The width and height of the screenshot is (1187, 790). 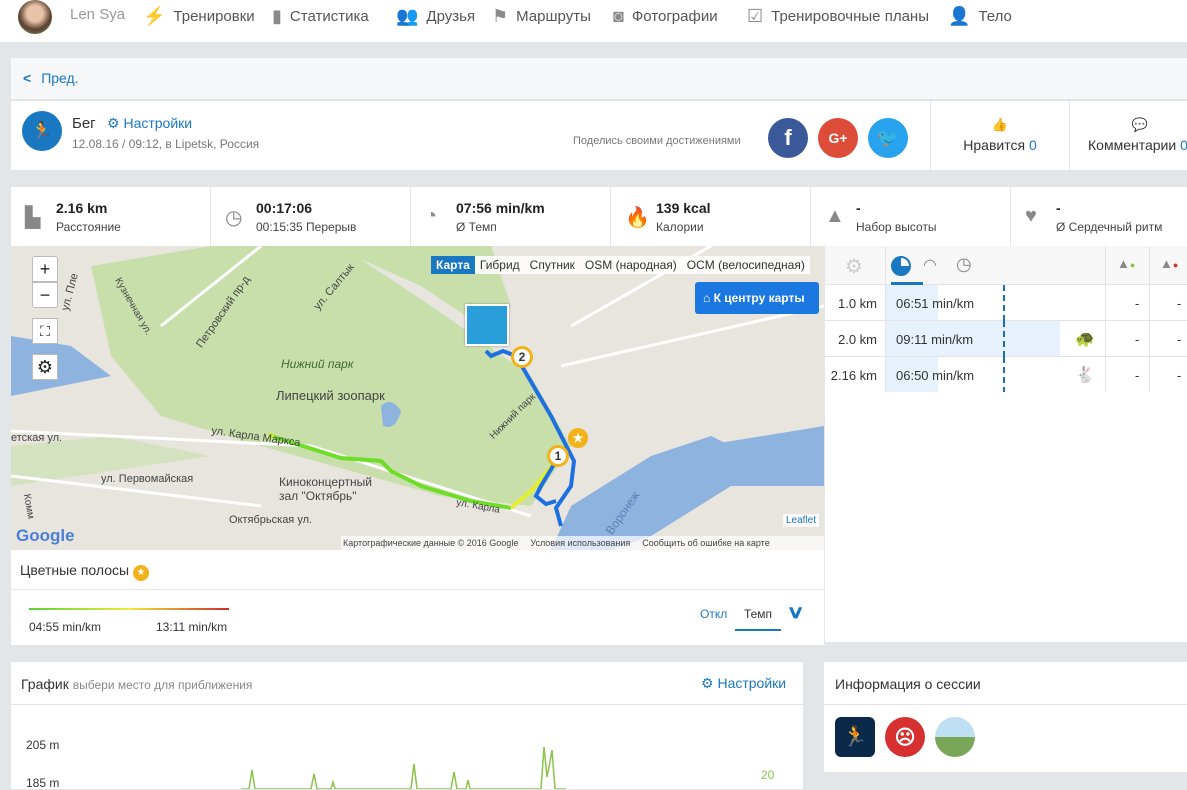 What do you see at coordinates (45, 367) in the screenshot?
I see `map-settings-button: ⚙` at bounding box center [45, 367].